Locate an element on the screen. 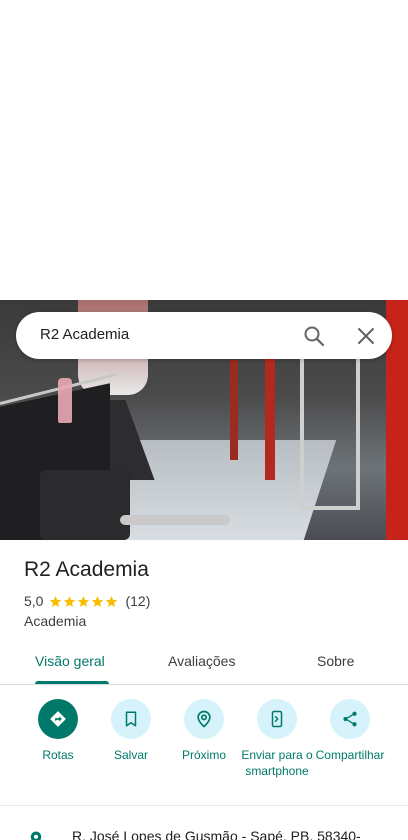 This screenshot has height=840, width=408. save-button: Salvar is located at coordinates (131, 731).